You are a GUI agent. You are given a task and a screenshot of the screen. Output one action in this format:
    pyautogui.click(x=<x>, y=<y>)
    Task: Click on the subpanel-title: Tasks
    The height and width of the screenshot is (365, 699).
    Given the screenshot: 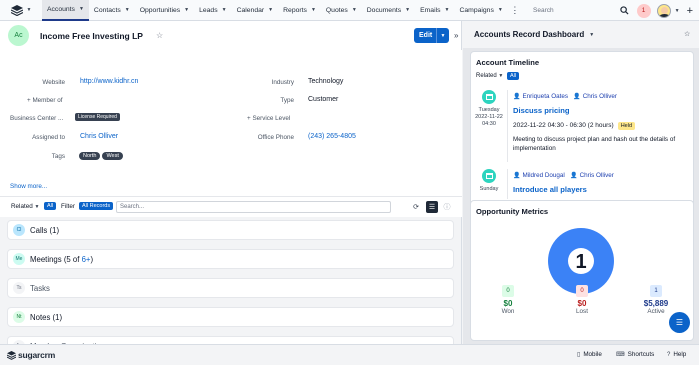 What is the action you would take?
    pyautogui.click(x=40, y=288)
    